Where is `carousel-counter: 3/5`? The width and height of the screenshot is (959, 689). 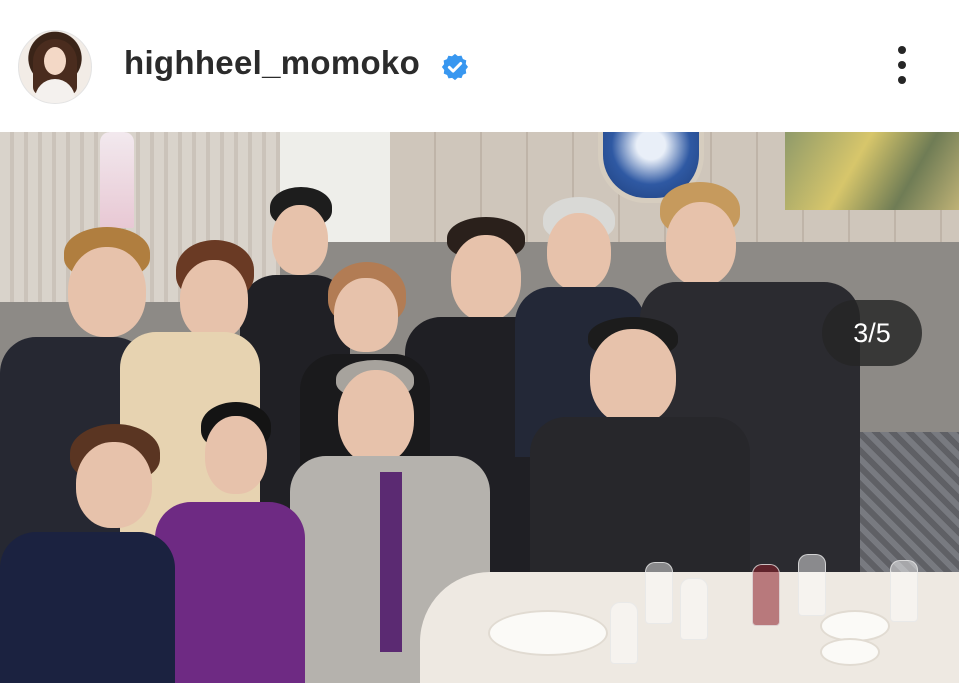
carousel-counter: 3/5 is located at coordinates (872, 333).